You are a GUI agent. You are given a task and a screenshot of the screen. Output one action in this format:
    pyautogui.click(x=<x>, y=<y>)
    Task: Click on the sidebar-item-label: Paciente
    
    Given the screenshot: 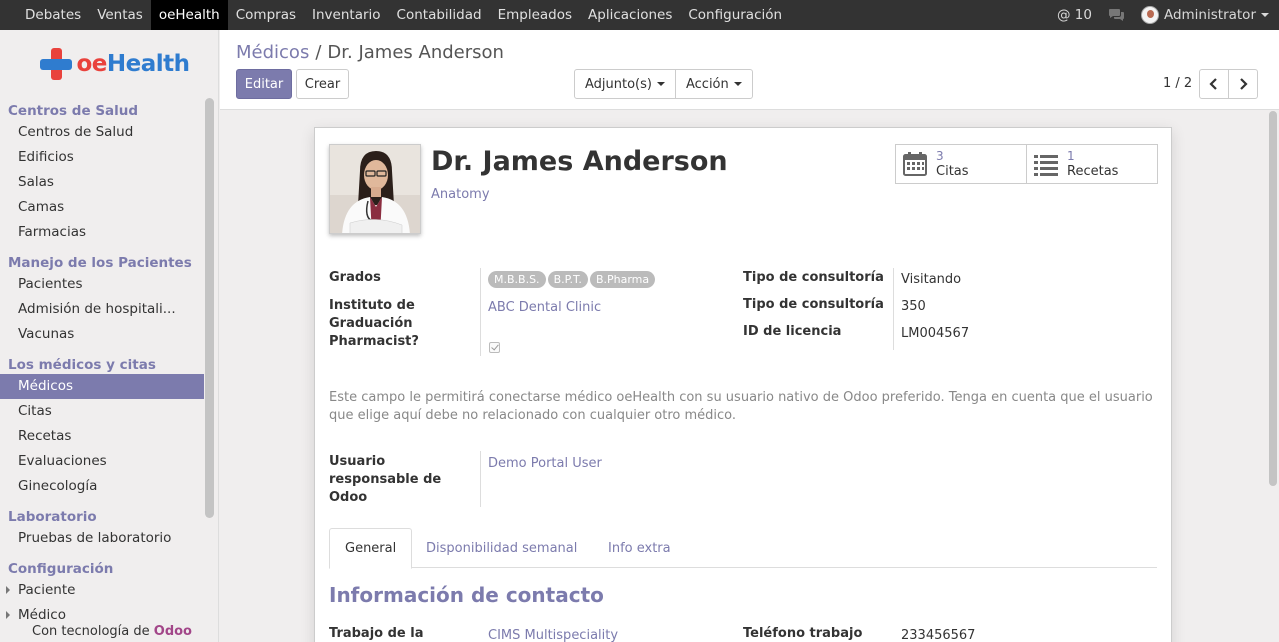 What is the action you would take?
    pyautogui.click(x=47, y=590)
    